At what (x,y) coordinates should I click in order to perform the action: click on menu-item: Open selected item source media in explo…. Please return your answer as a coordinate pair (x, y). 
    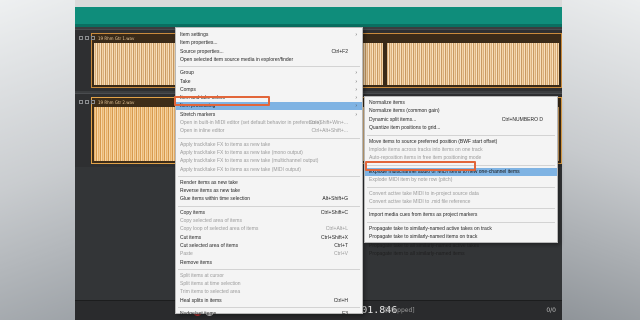
    Looking at the image, I should click on (269, 60).